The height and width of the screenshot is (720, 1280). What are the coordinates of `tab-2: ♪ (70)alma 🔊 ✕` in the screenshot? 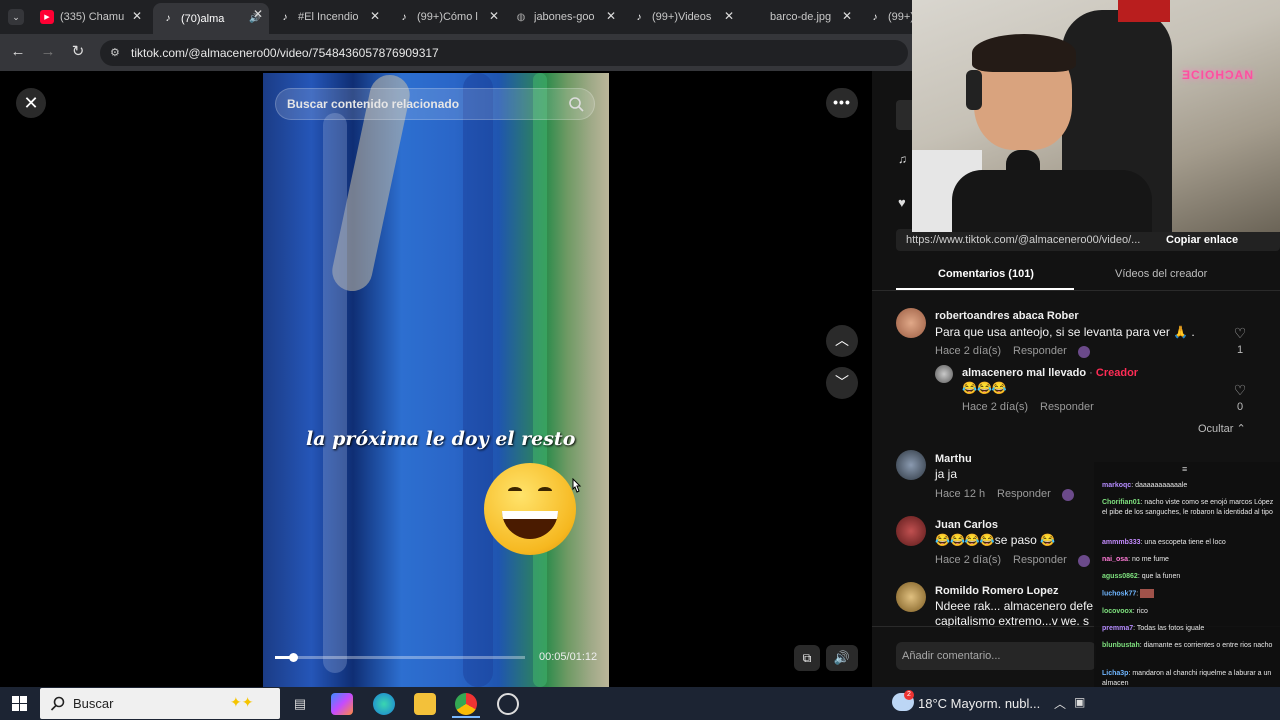 It's located at (211, 18).